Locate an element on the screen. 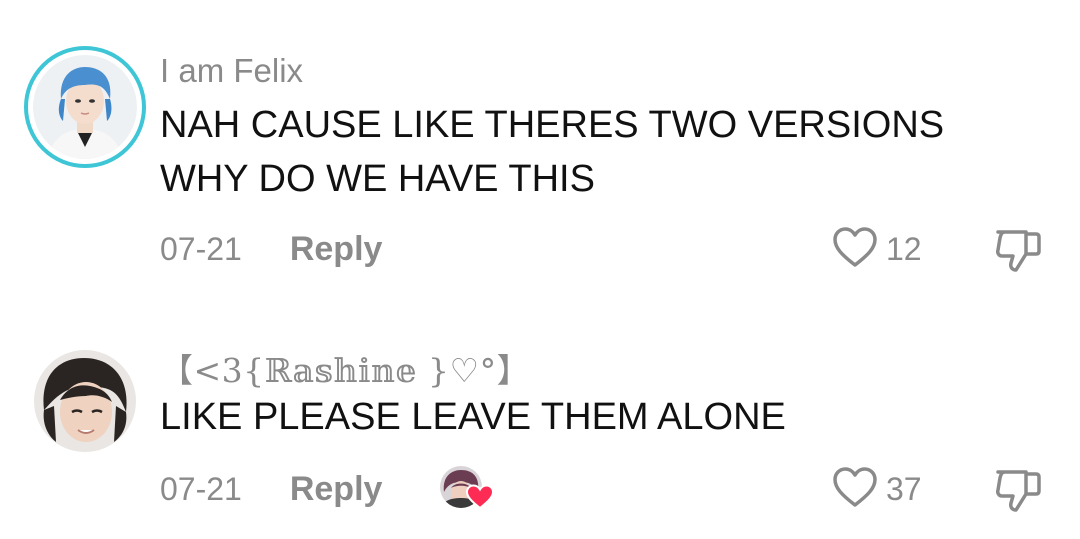 Image resolution: width=1080 pixels, height=539 pixels. creator-heart-icon is located at coordinates (480, 497).